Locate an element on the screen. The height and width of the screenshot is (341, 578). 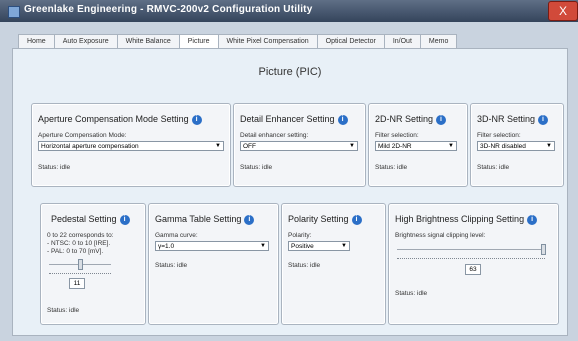
clipping-group-title: High Brightness Clipping Setting i is located at coordinates (466, 219).